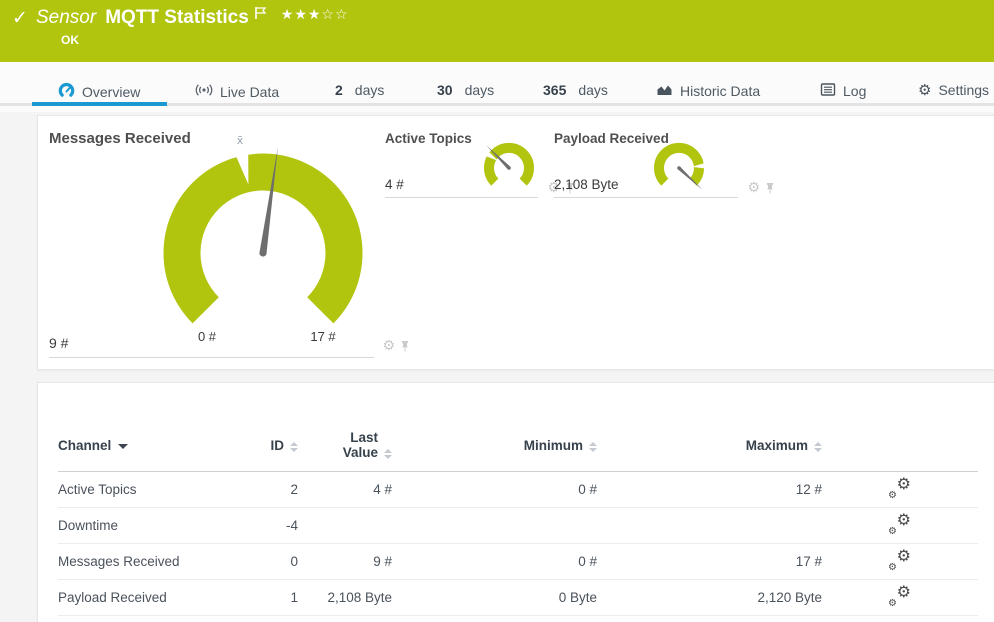 The height and width of the screenshot is (622, 994). What do you see at coordinates (345, 489) in the screenshot?
I see `channel-last-value: 4 #` at bounding box center [345, 489].